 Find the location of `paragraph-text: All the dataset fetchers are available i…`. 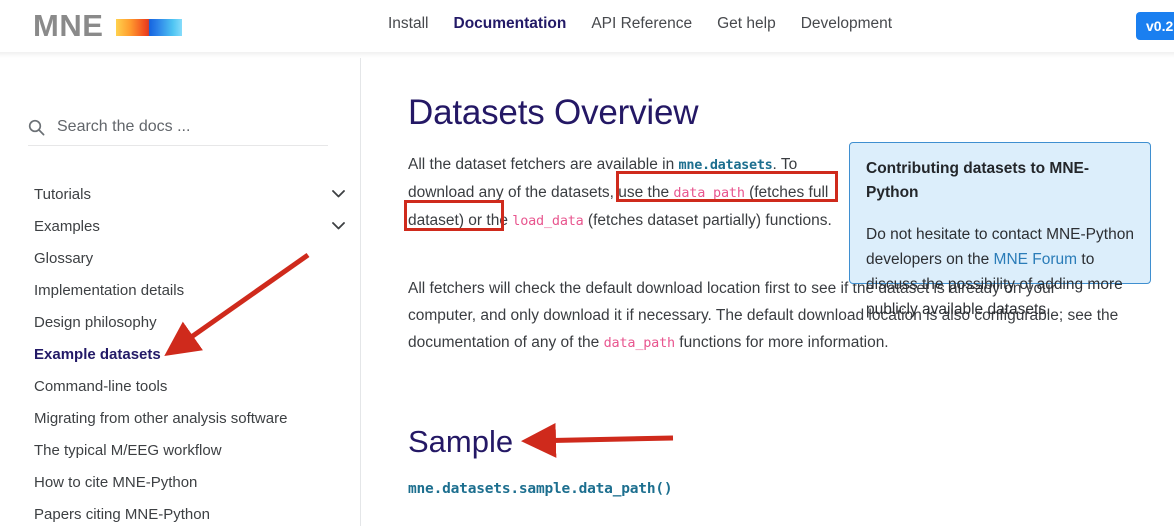

paragraph-text: All the dataset fetchers are available i… is located at coordinates (543, 164).